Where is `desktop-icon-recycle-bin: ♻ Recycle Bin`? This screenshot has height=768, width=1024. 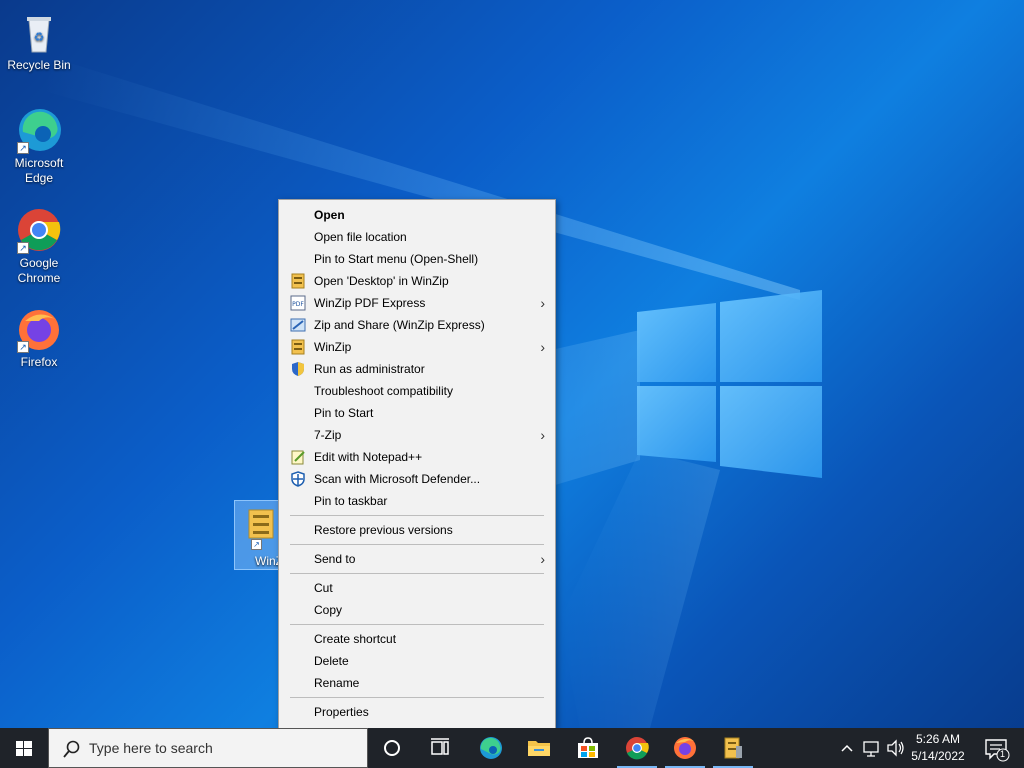 desktop-icon-recycle-bin: ♻ Recycle Bin is located at coordinates (39, 40).